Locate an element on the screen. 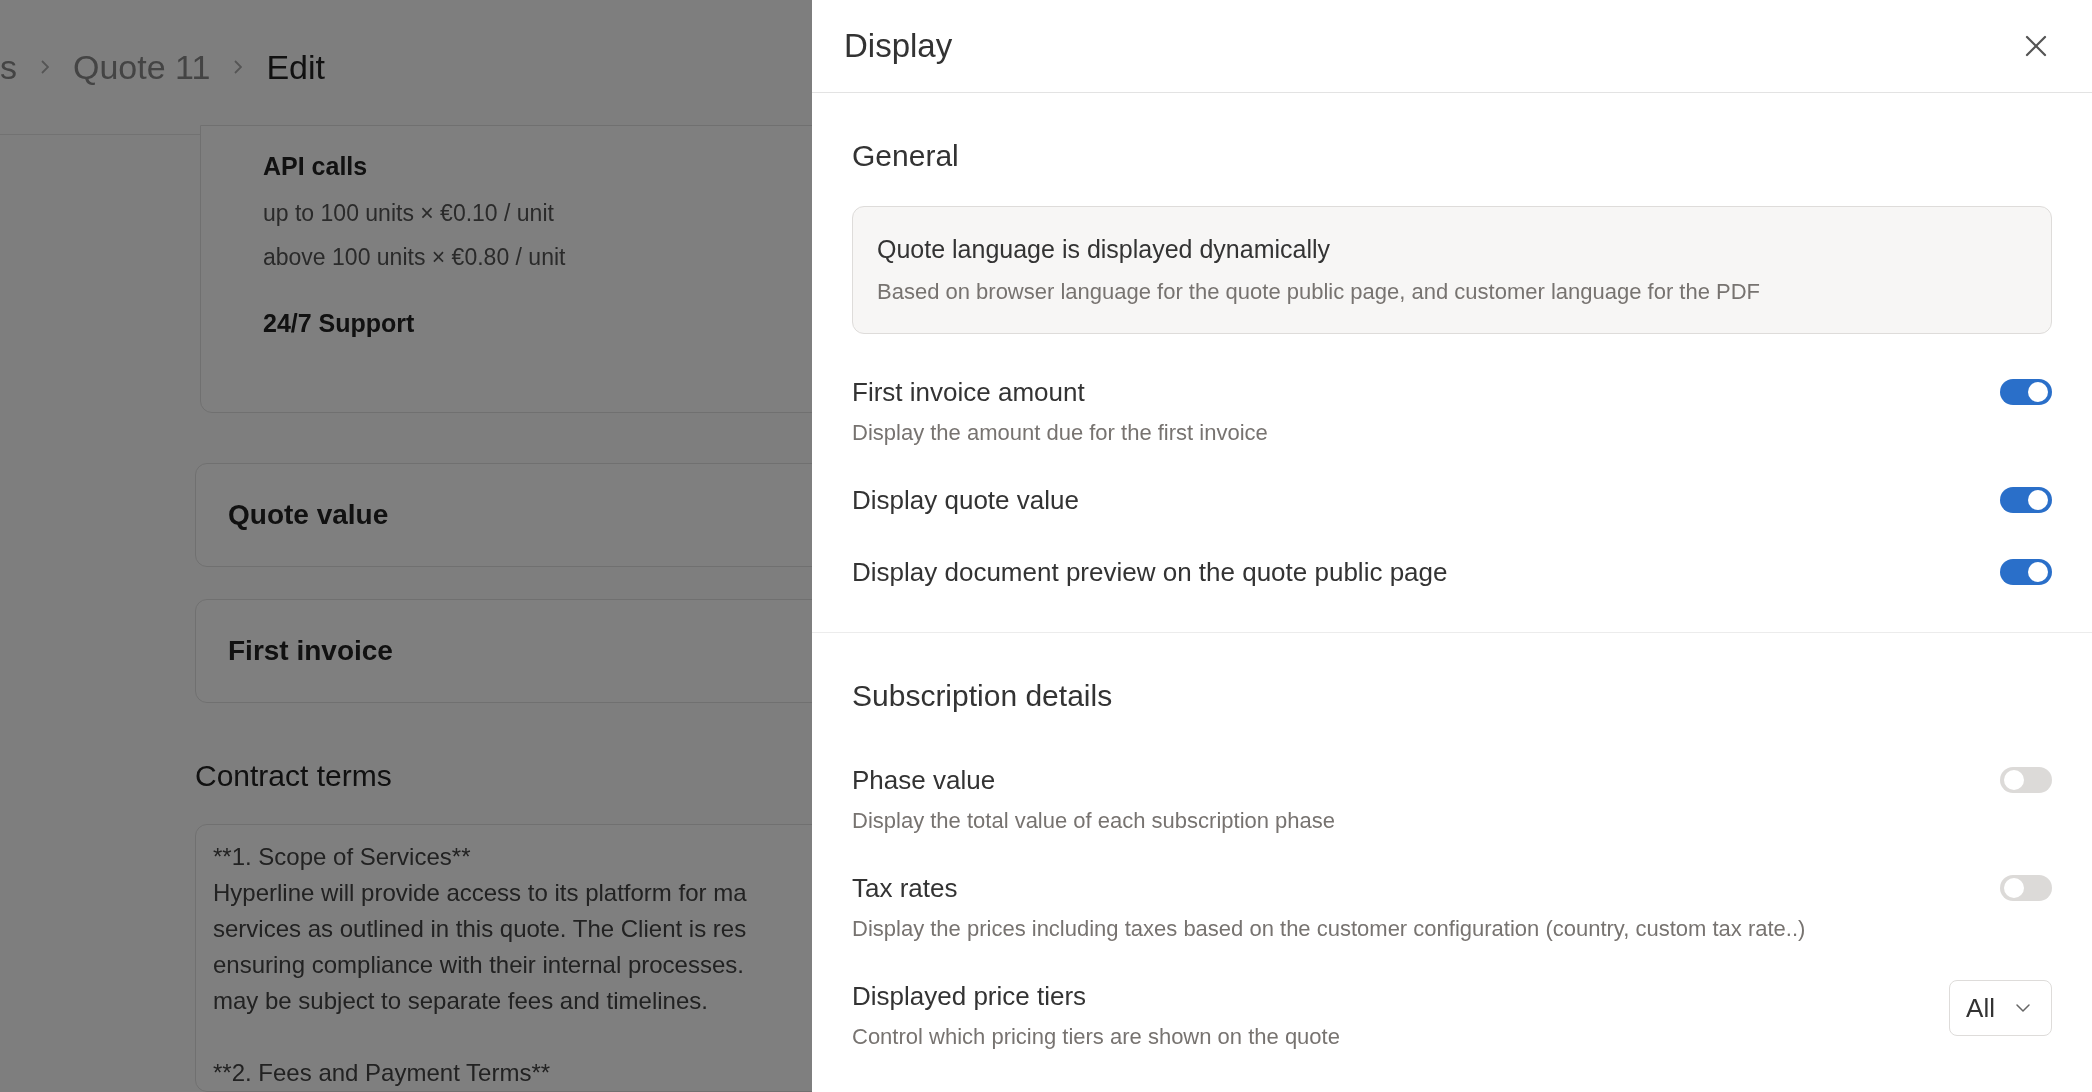  terms-textarea is located at coordinates (503, 958).